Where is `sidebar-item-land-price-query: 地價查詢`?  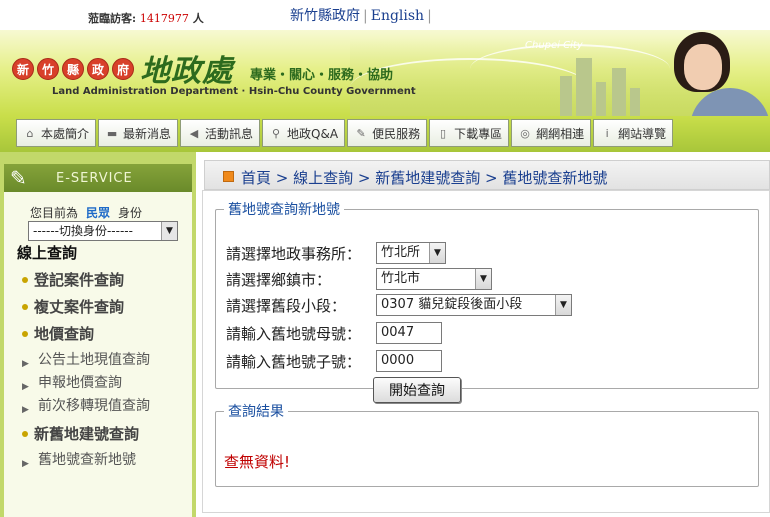 sidebar-item-land-price-query: 地價查詢 is located at coordinates (107, 333).